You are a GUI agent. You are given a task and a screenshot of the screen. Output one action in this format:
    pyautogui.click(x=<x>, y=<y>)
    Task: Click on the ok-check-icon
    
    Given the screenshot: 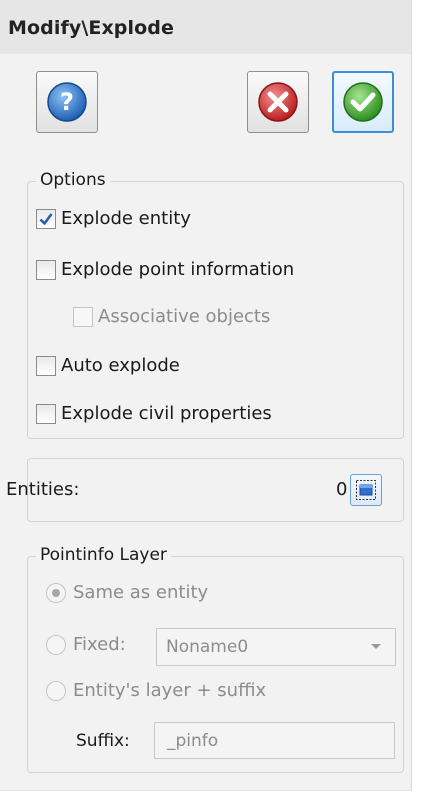 What is the action you would take?
    pyautogui.click(x=363, y=102)
    